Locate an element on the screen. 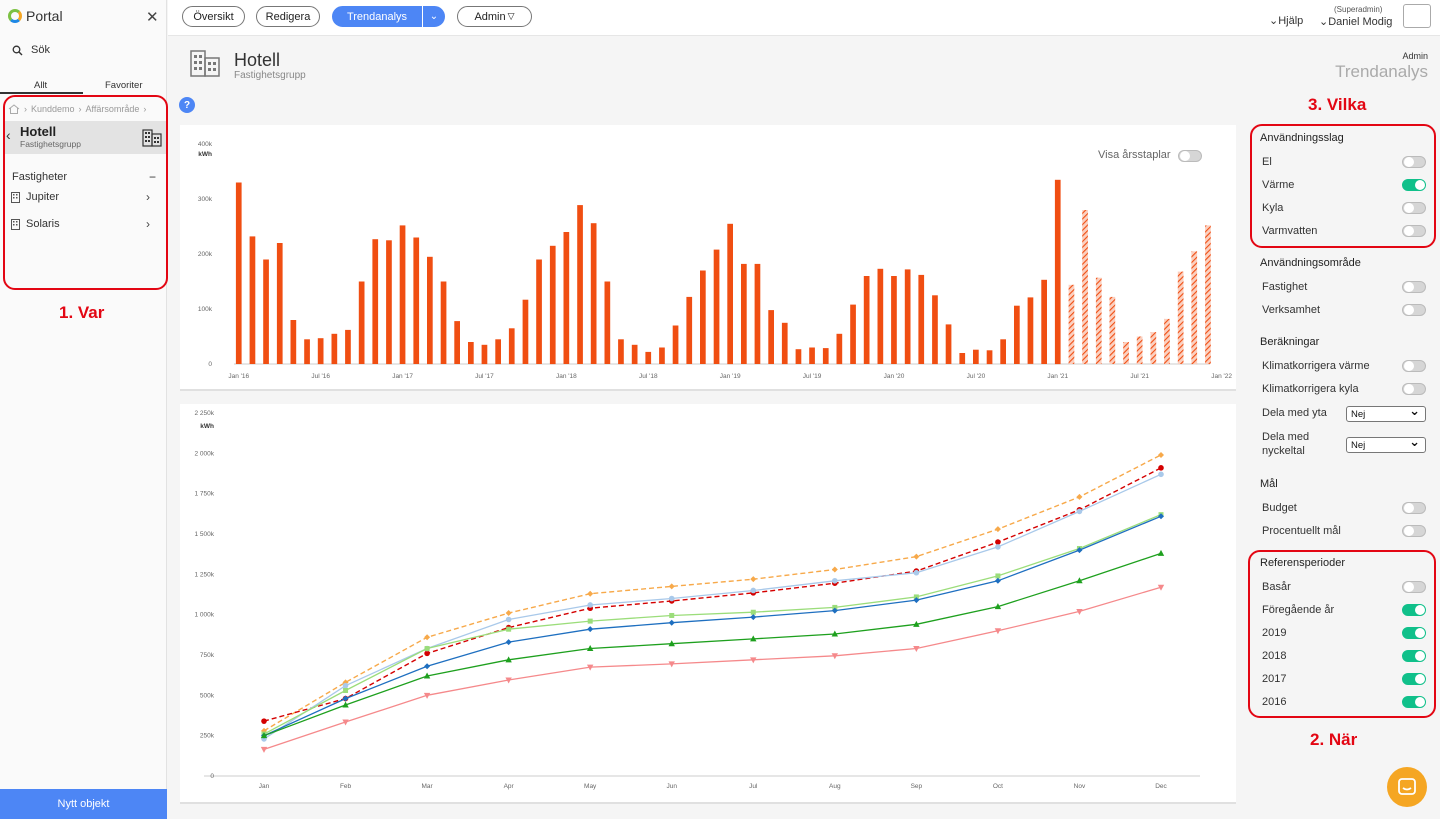 This screenshot has height=819, width=1440. tab-favoriter: Favoriter is located at coordinates (123, 85).